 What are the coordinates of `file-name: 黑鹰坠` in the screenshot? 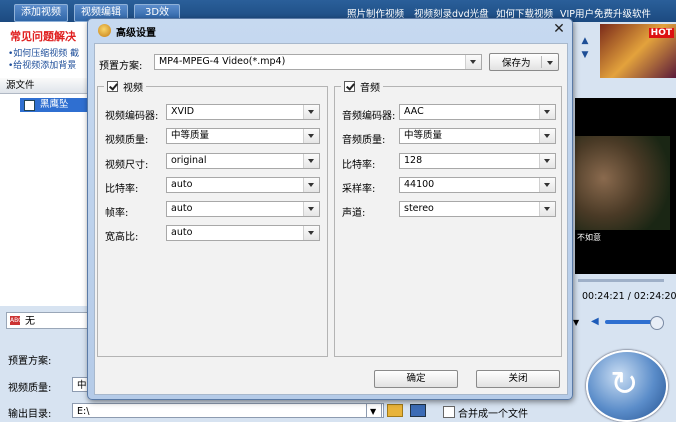 It's located at (54, 104).